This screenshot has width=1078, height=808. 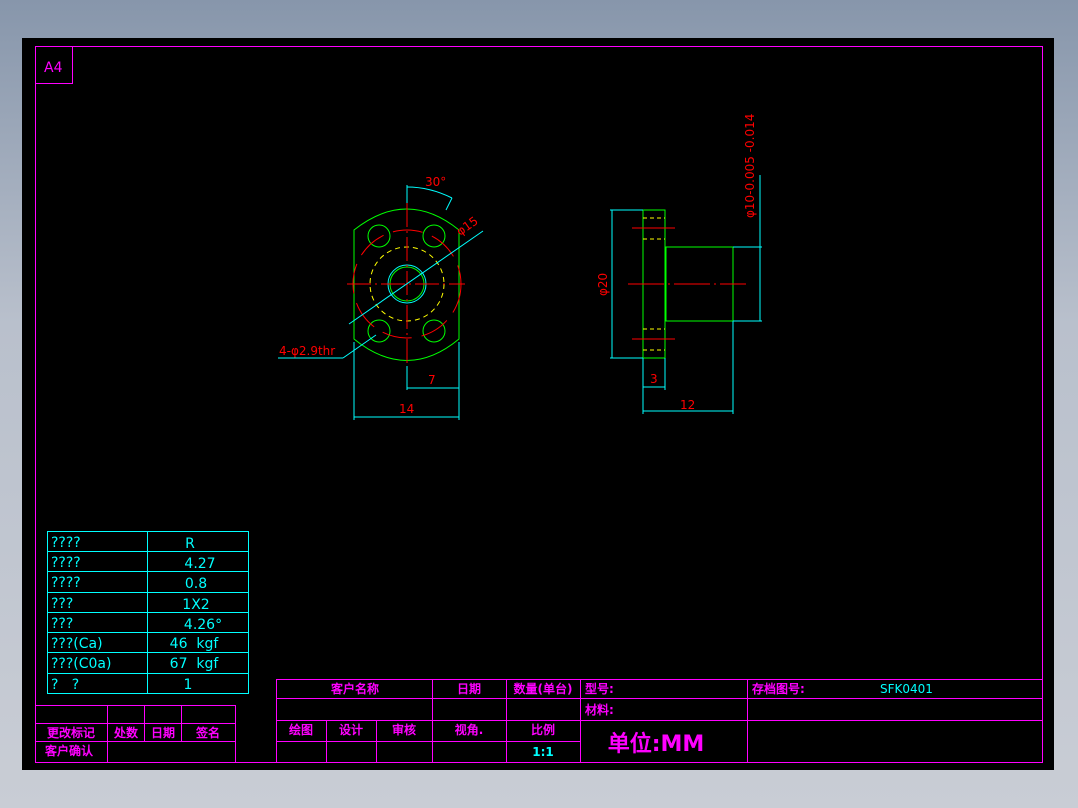 What do you see at coordinates (354, 688) in the screenshot?
I see `customer-name-label: 客户名称` at bounding box center [354, 688].